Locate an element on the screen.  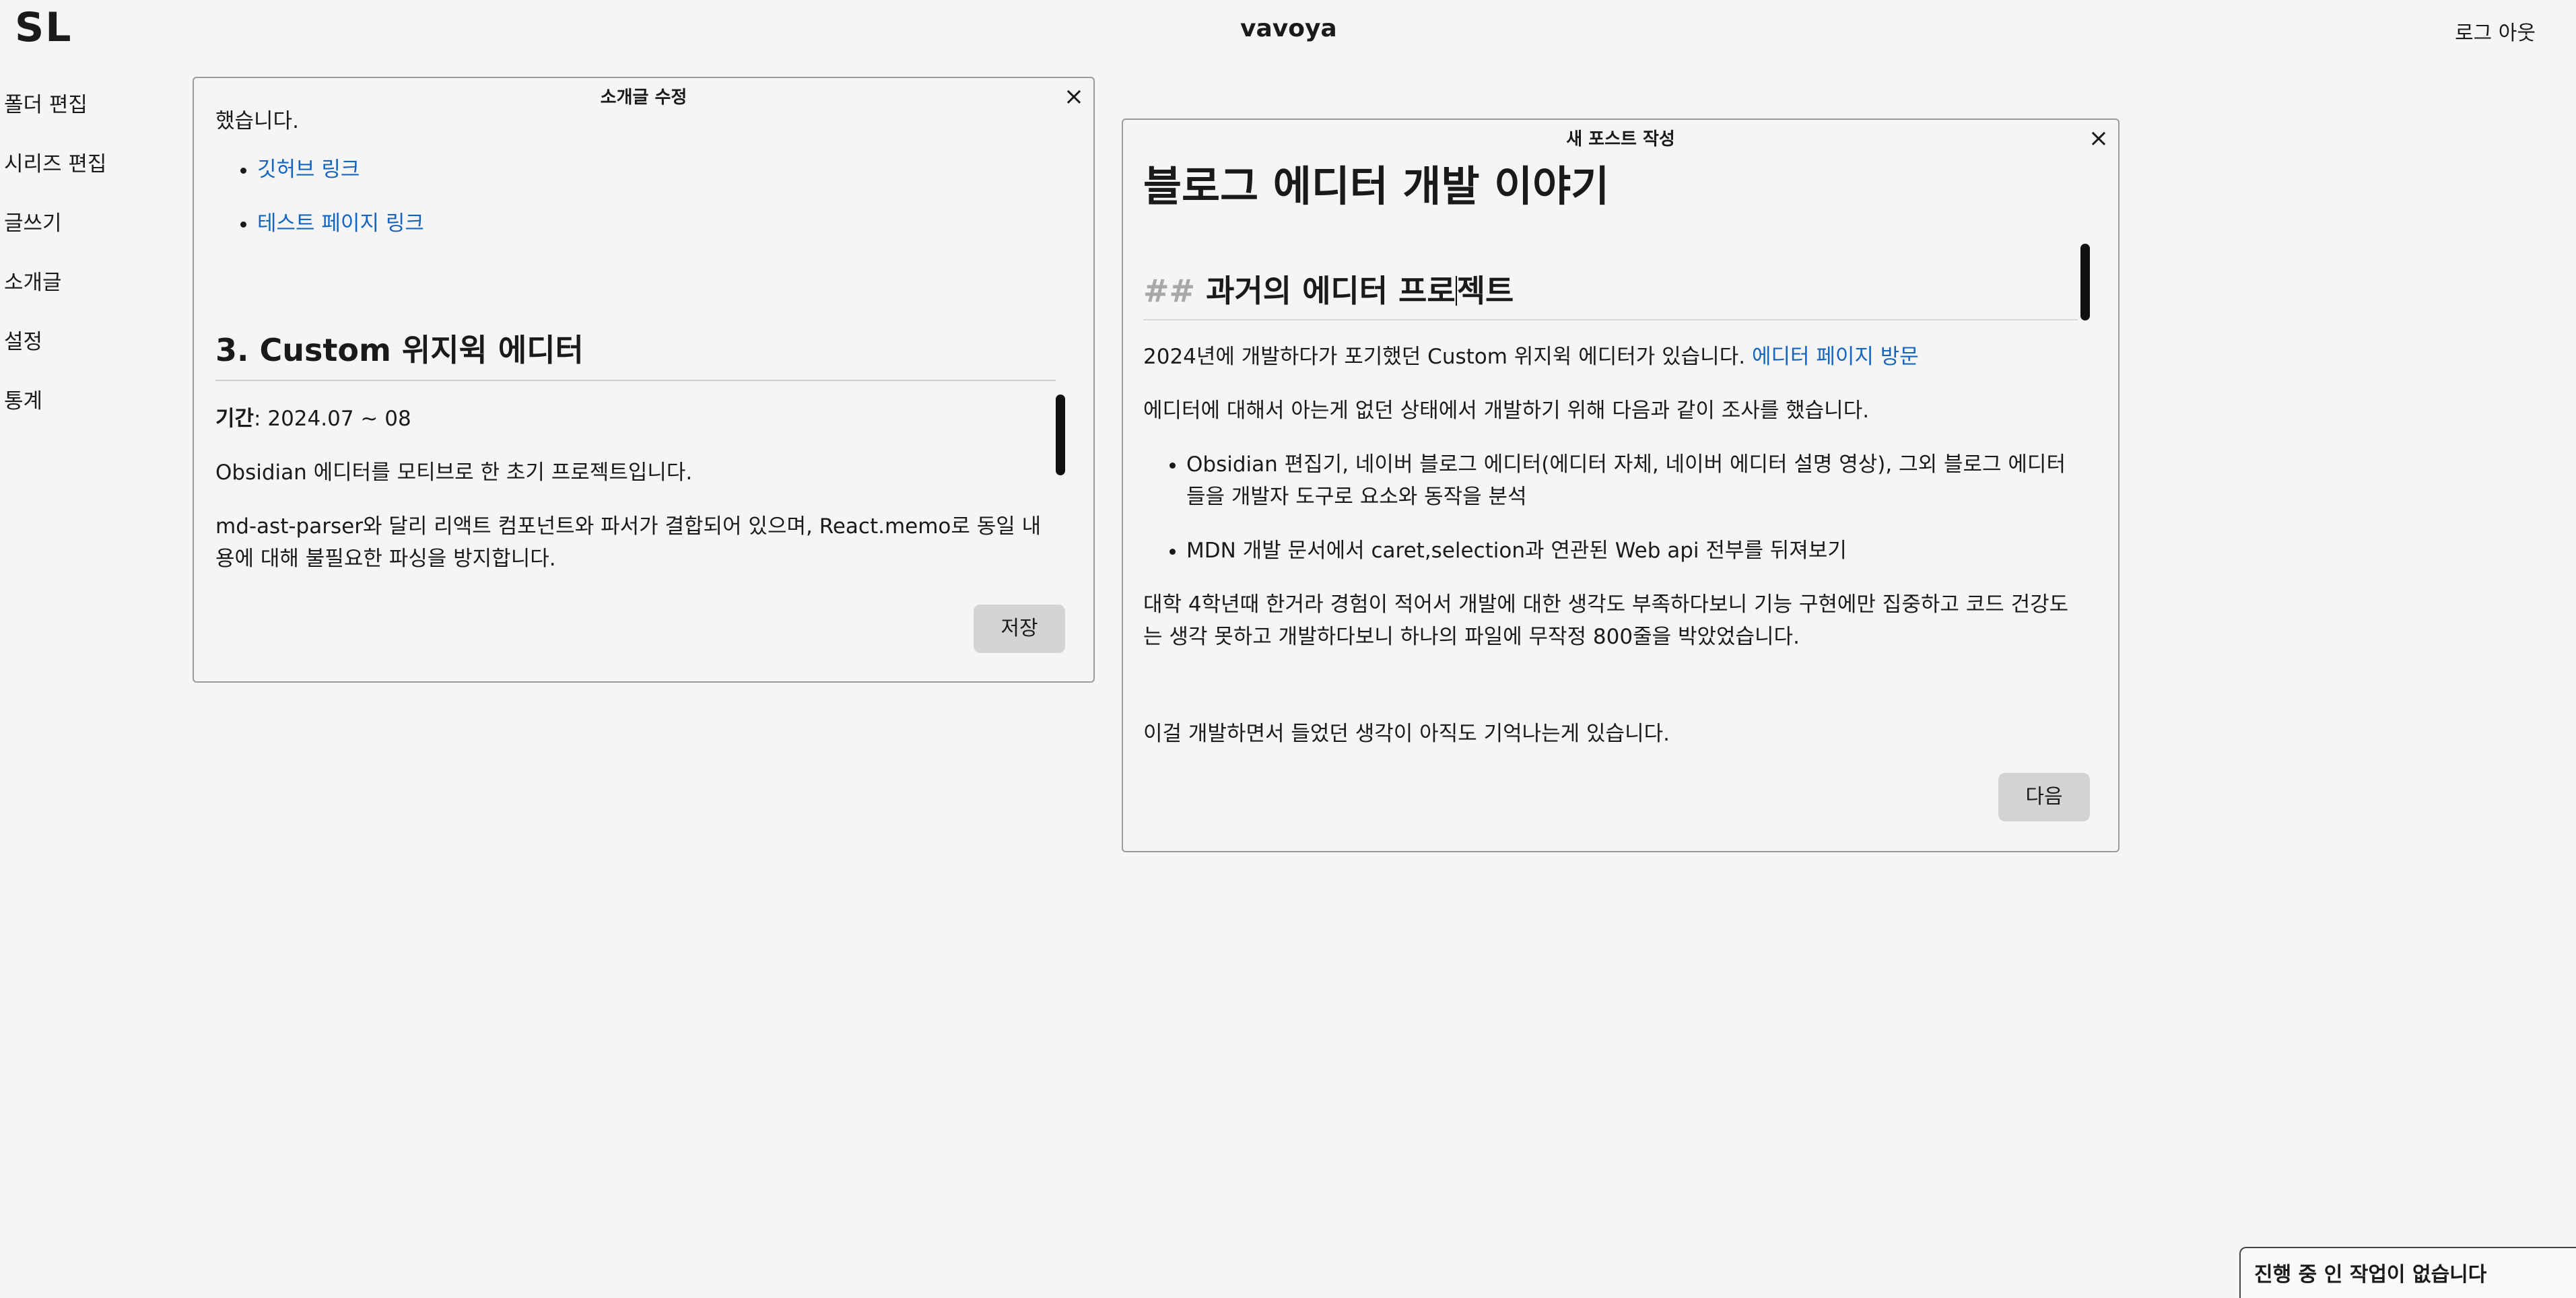
period-value: : 2024.07 ~ 08 is located at coordinates (332, 419).